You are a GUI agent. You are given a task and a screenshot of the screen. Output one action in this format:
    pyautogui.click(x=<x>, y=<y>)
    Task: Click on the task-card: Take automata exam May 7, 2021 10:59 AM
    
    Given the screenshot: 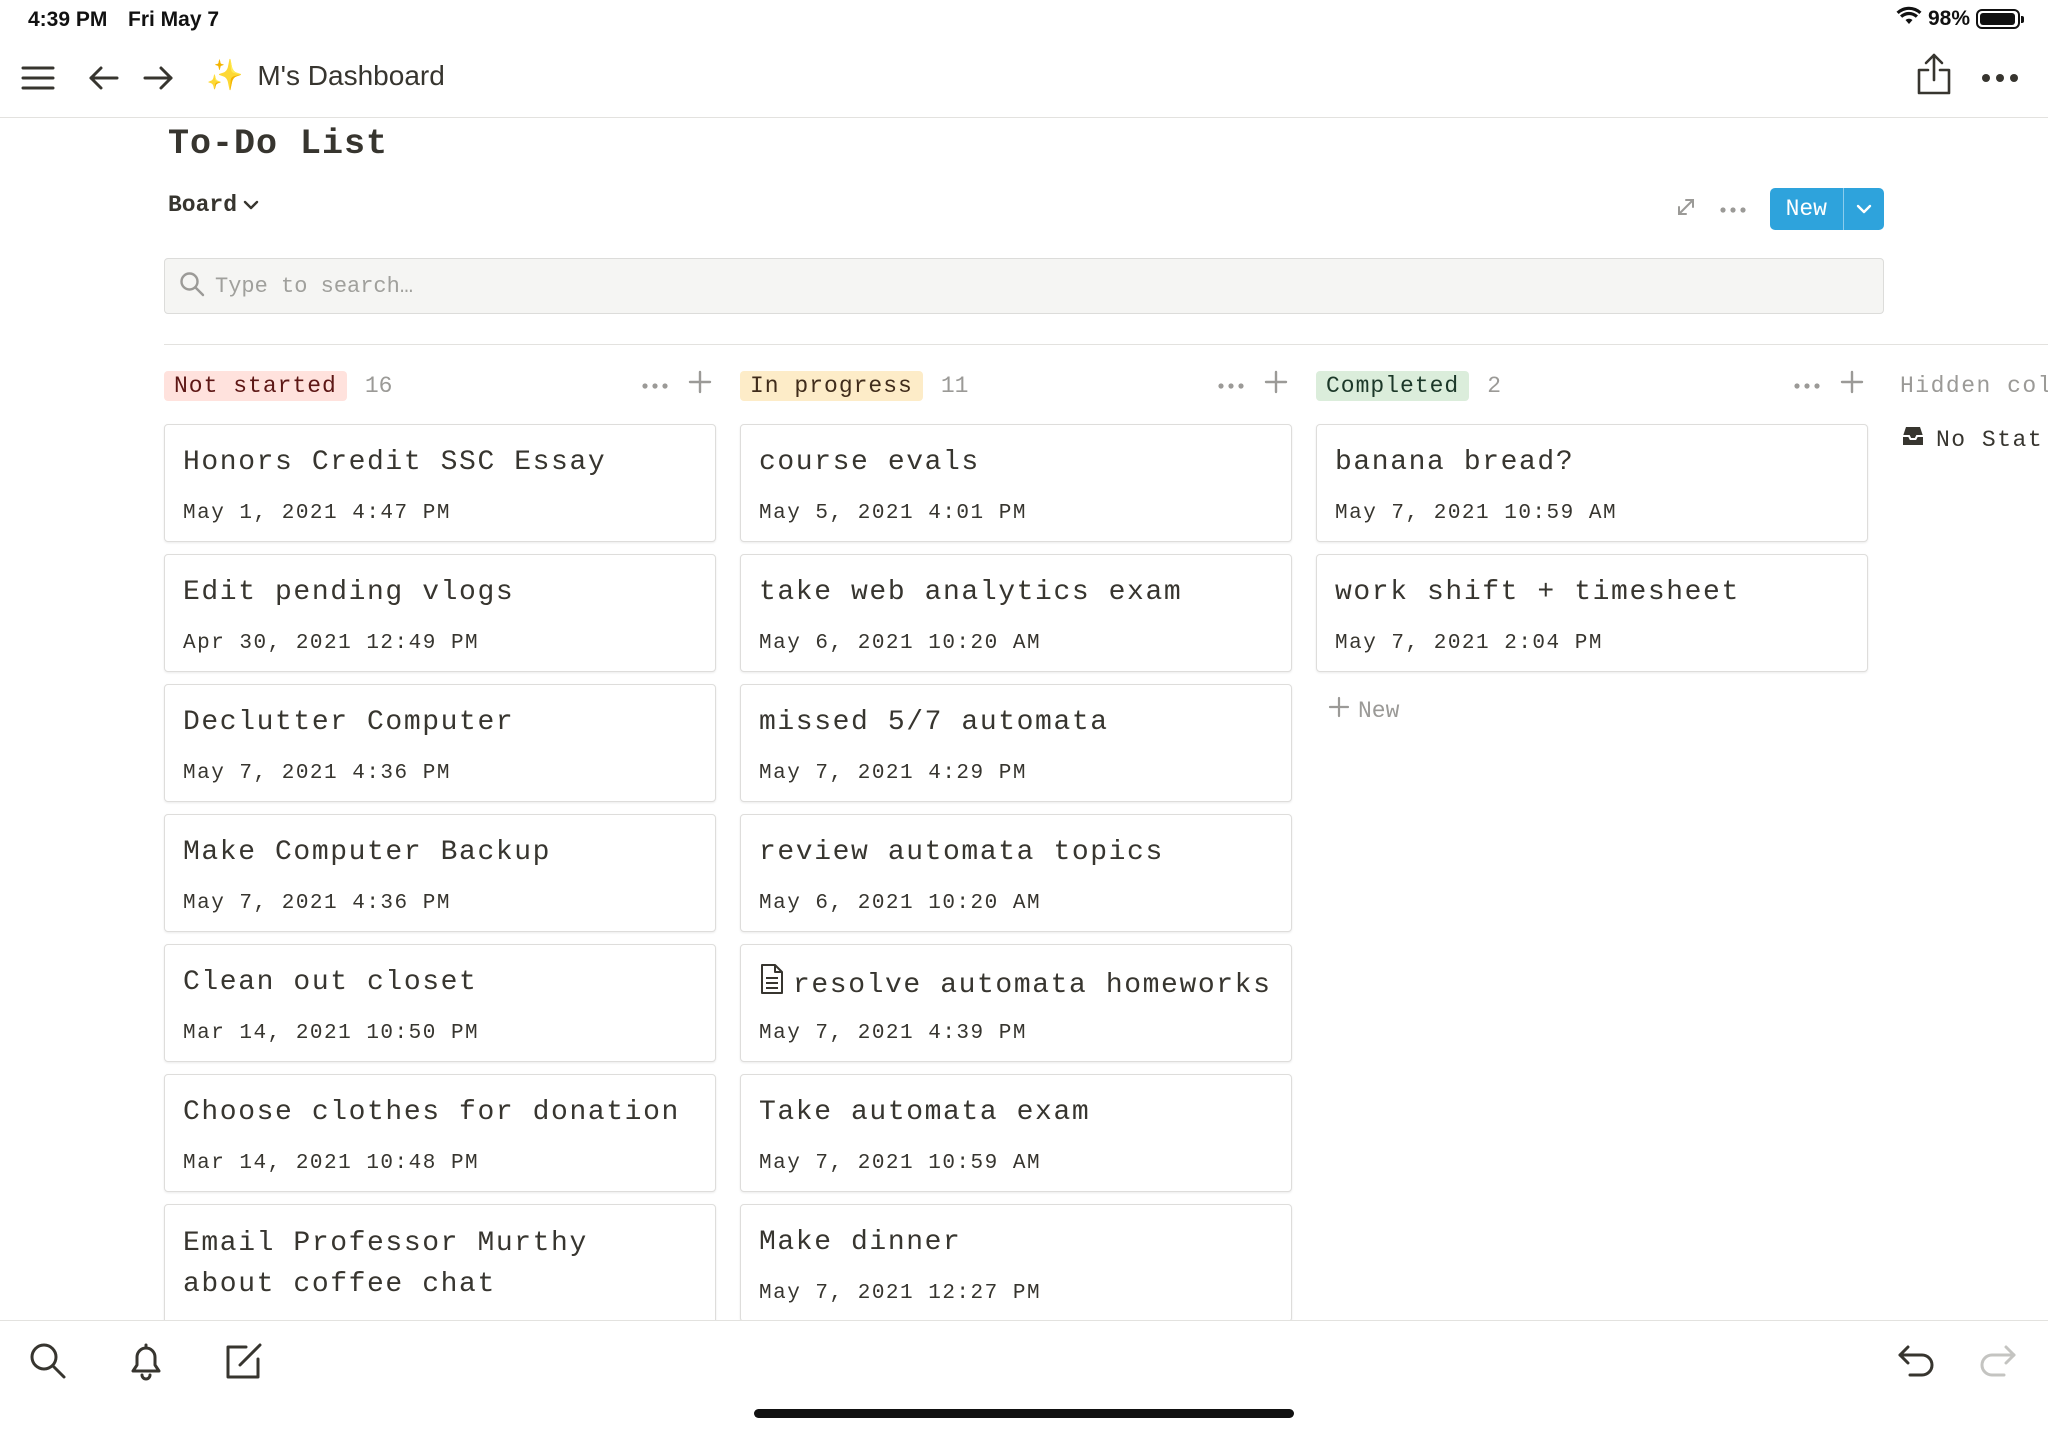 What is the action you would take?
    pyautogui.click(x=1016, y=1133)
    